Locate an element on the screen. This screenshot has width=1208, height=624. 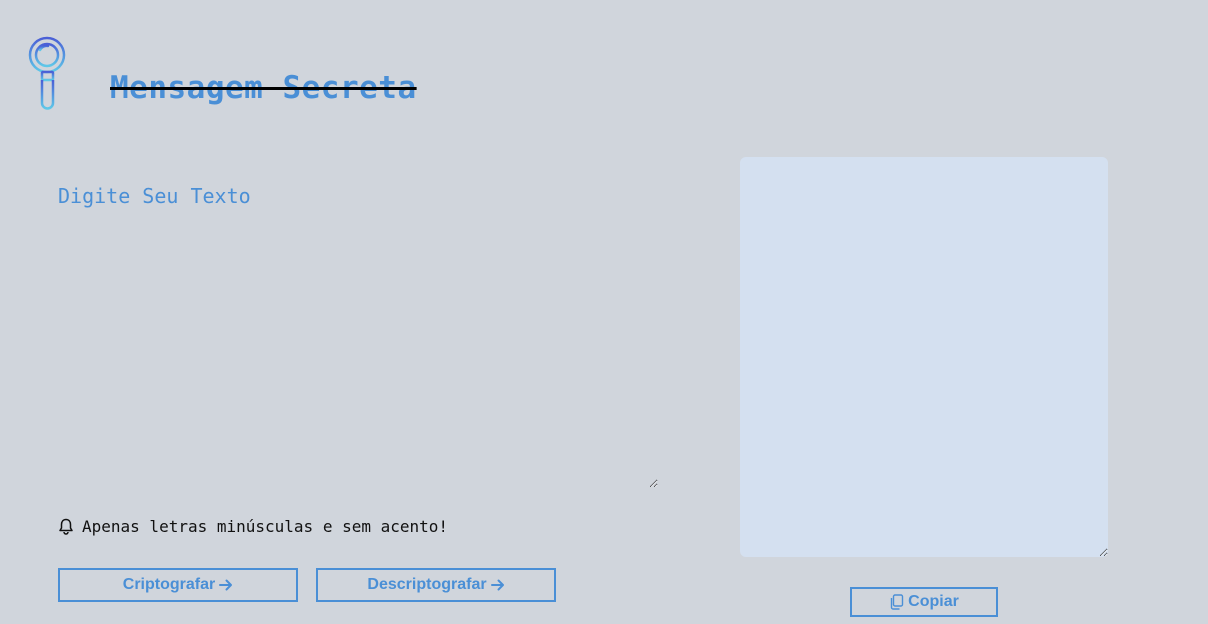
copy-button: Copiar is located at coordinates (924, 602).